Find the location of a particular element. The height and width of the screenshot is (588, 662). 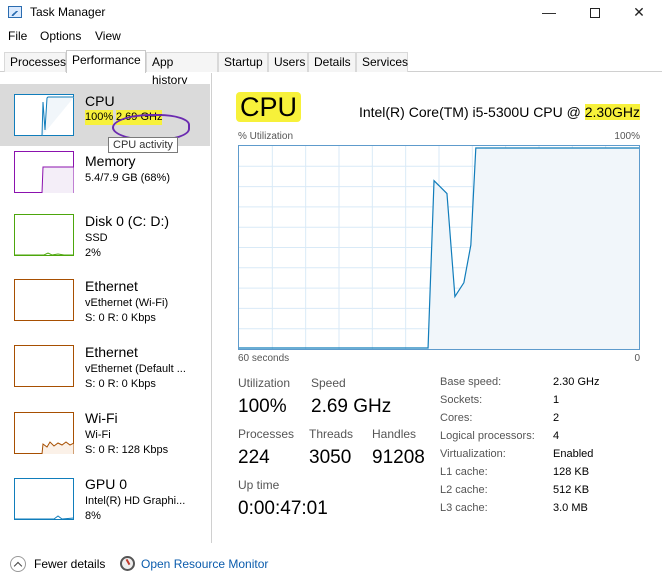

sidebar-gpu-title: GPU 0 is located at coordinates (106, 484).